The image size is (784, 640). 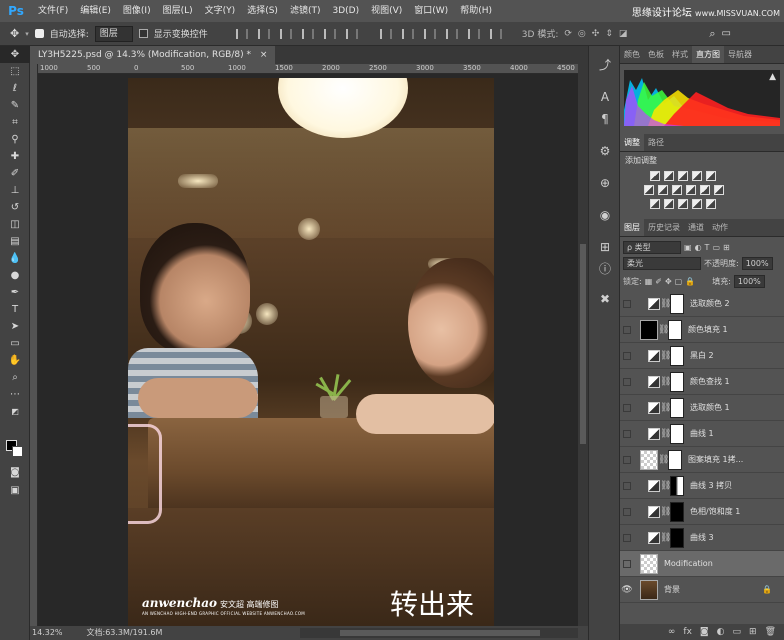 I want to click on styles-icon: ◉, so click(x=605, y=215).